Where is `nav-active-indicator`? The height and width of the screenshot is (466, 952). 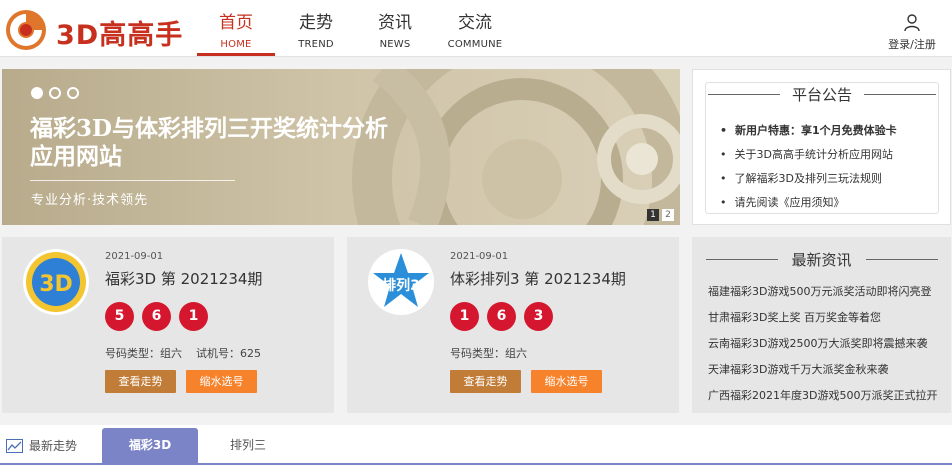
nav-active-indicator is located at coordinates (236, 54).